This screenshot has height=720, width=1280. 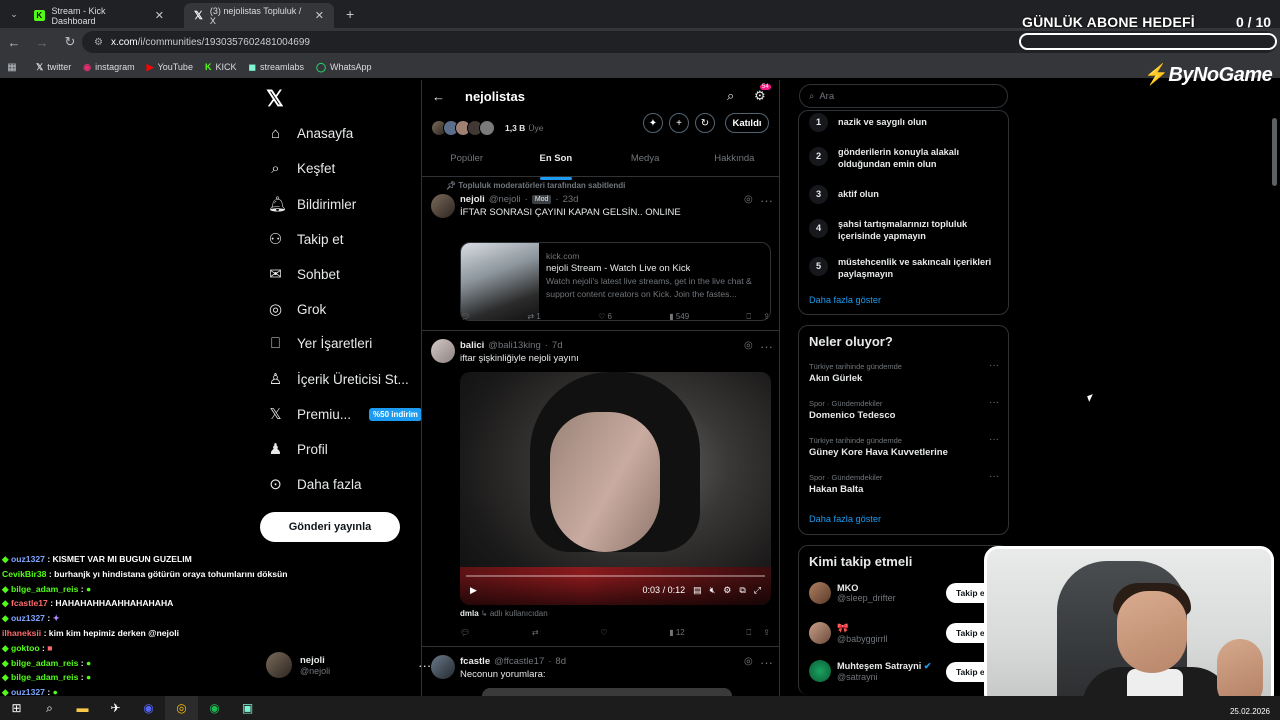 What do you see at coordinates (42, 42) in the screenshot?
I see `forward-icon: →` at bounding box center [42, 42].